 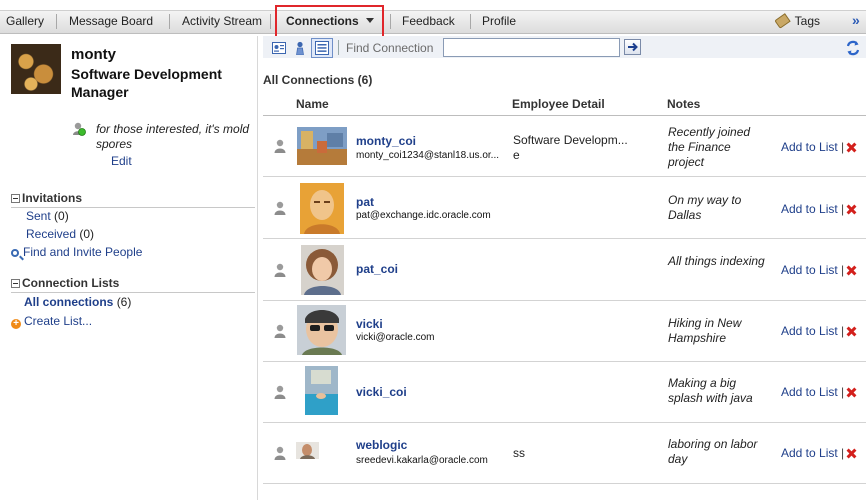 I want to click on connection-note: laboring on labor day, so click(x=713, y=451).